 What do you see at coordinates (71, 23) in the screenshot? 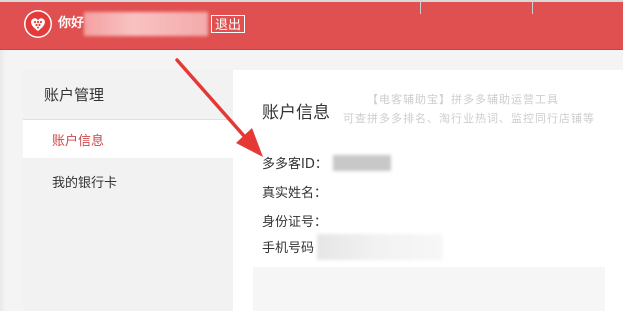
I see `greeting-text: 你好` at bounding box center [71, 23].